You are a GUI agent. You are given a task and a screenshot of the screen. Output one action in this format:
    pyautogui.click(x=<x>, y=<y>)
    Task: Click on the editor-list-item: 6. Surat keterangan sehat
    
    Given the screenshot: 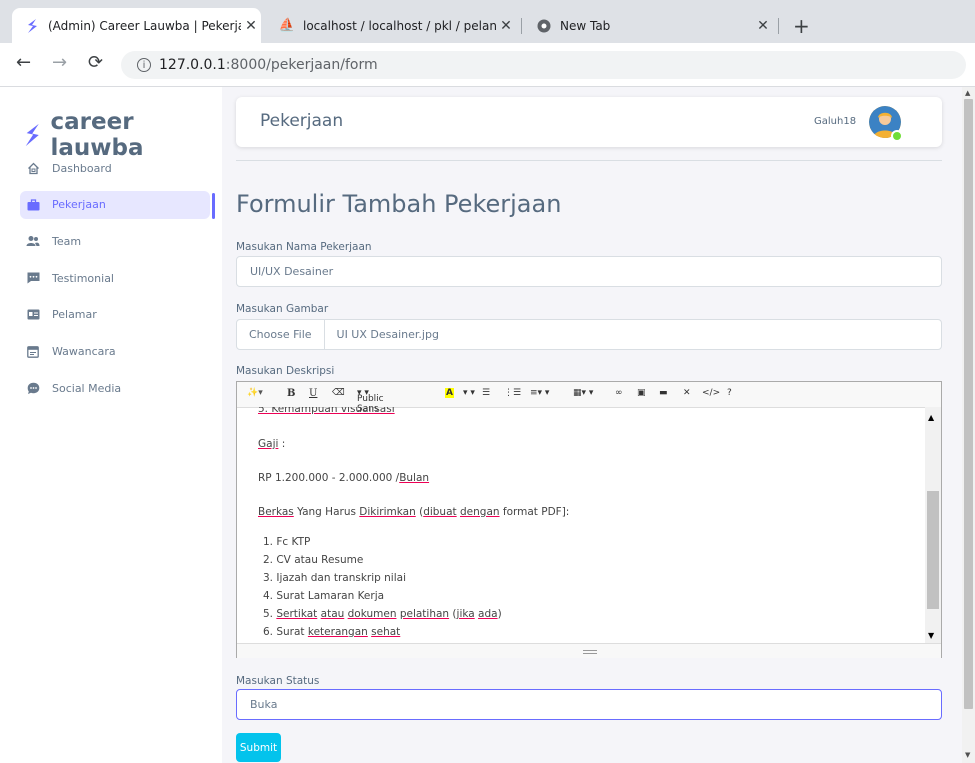 What is the action you would take?
    pyautogui.click(x=332, y=632)
    